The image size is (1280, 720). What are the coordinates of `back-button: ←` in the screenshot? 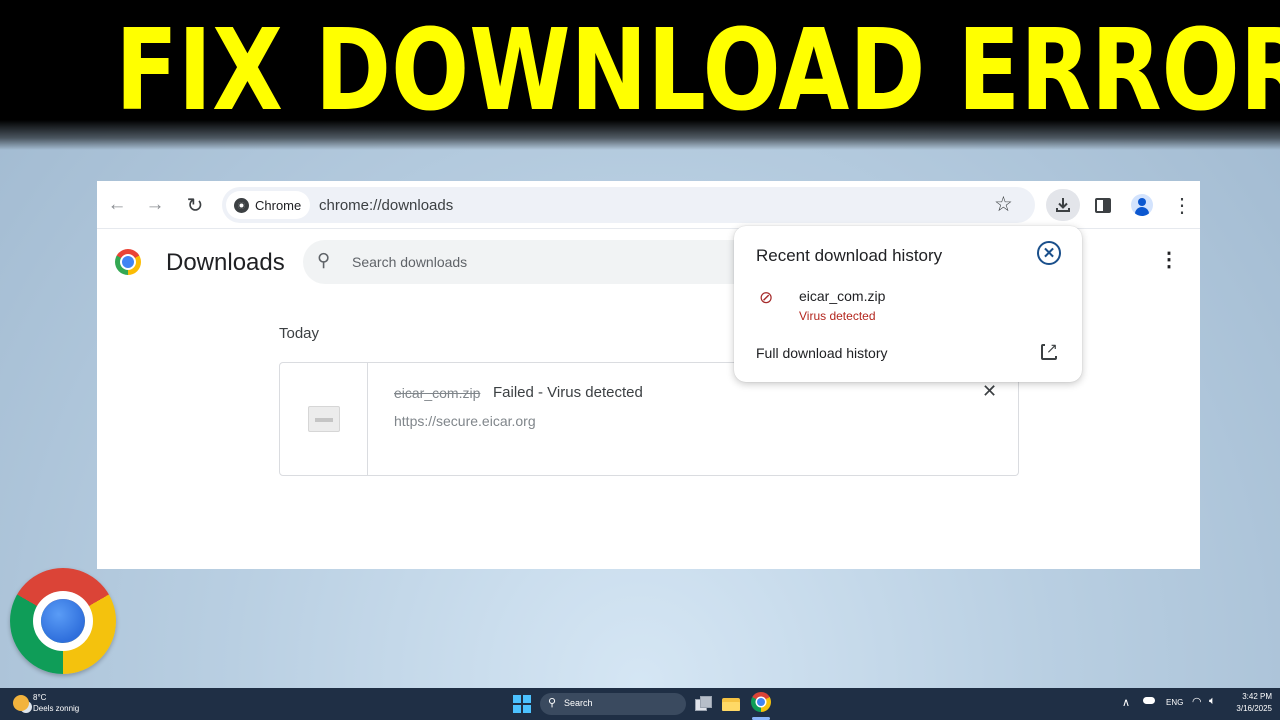 It's located at (117, 205).